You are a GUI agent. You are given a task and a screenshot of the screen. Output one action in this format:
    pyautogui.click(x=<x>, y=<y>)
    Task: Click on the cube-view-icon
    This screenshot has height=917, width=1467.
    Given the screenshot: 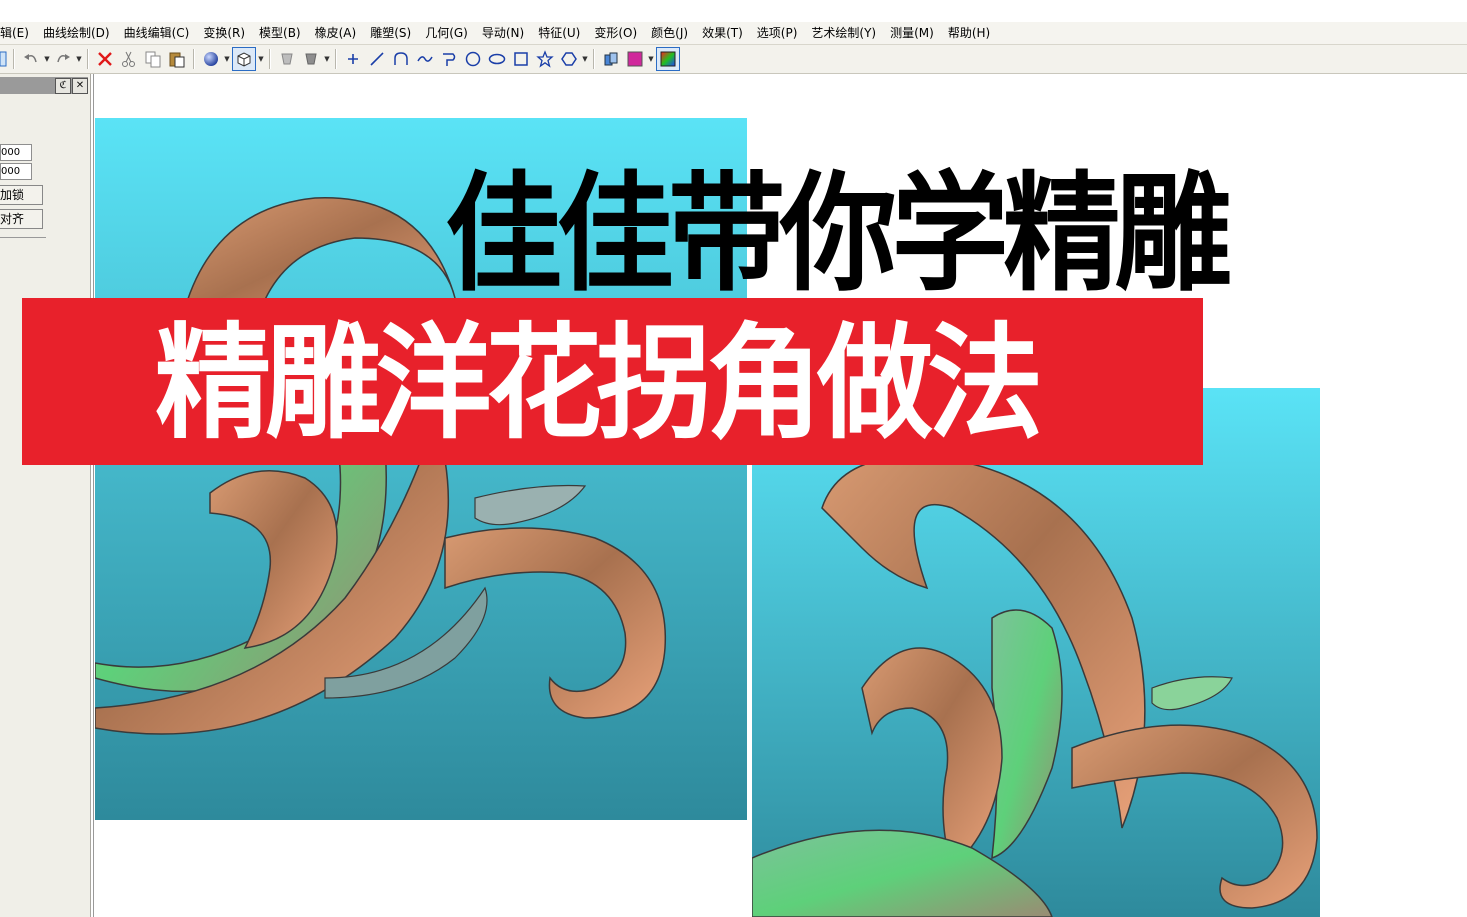 What is the action you would take?
    pyautogui.click(x=244, y=59)
    